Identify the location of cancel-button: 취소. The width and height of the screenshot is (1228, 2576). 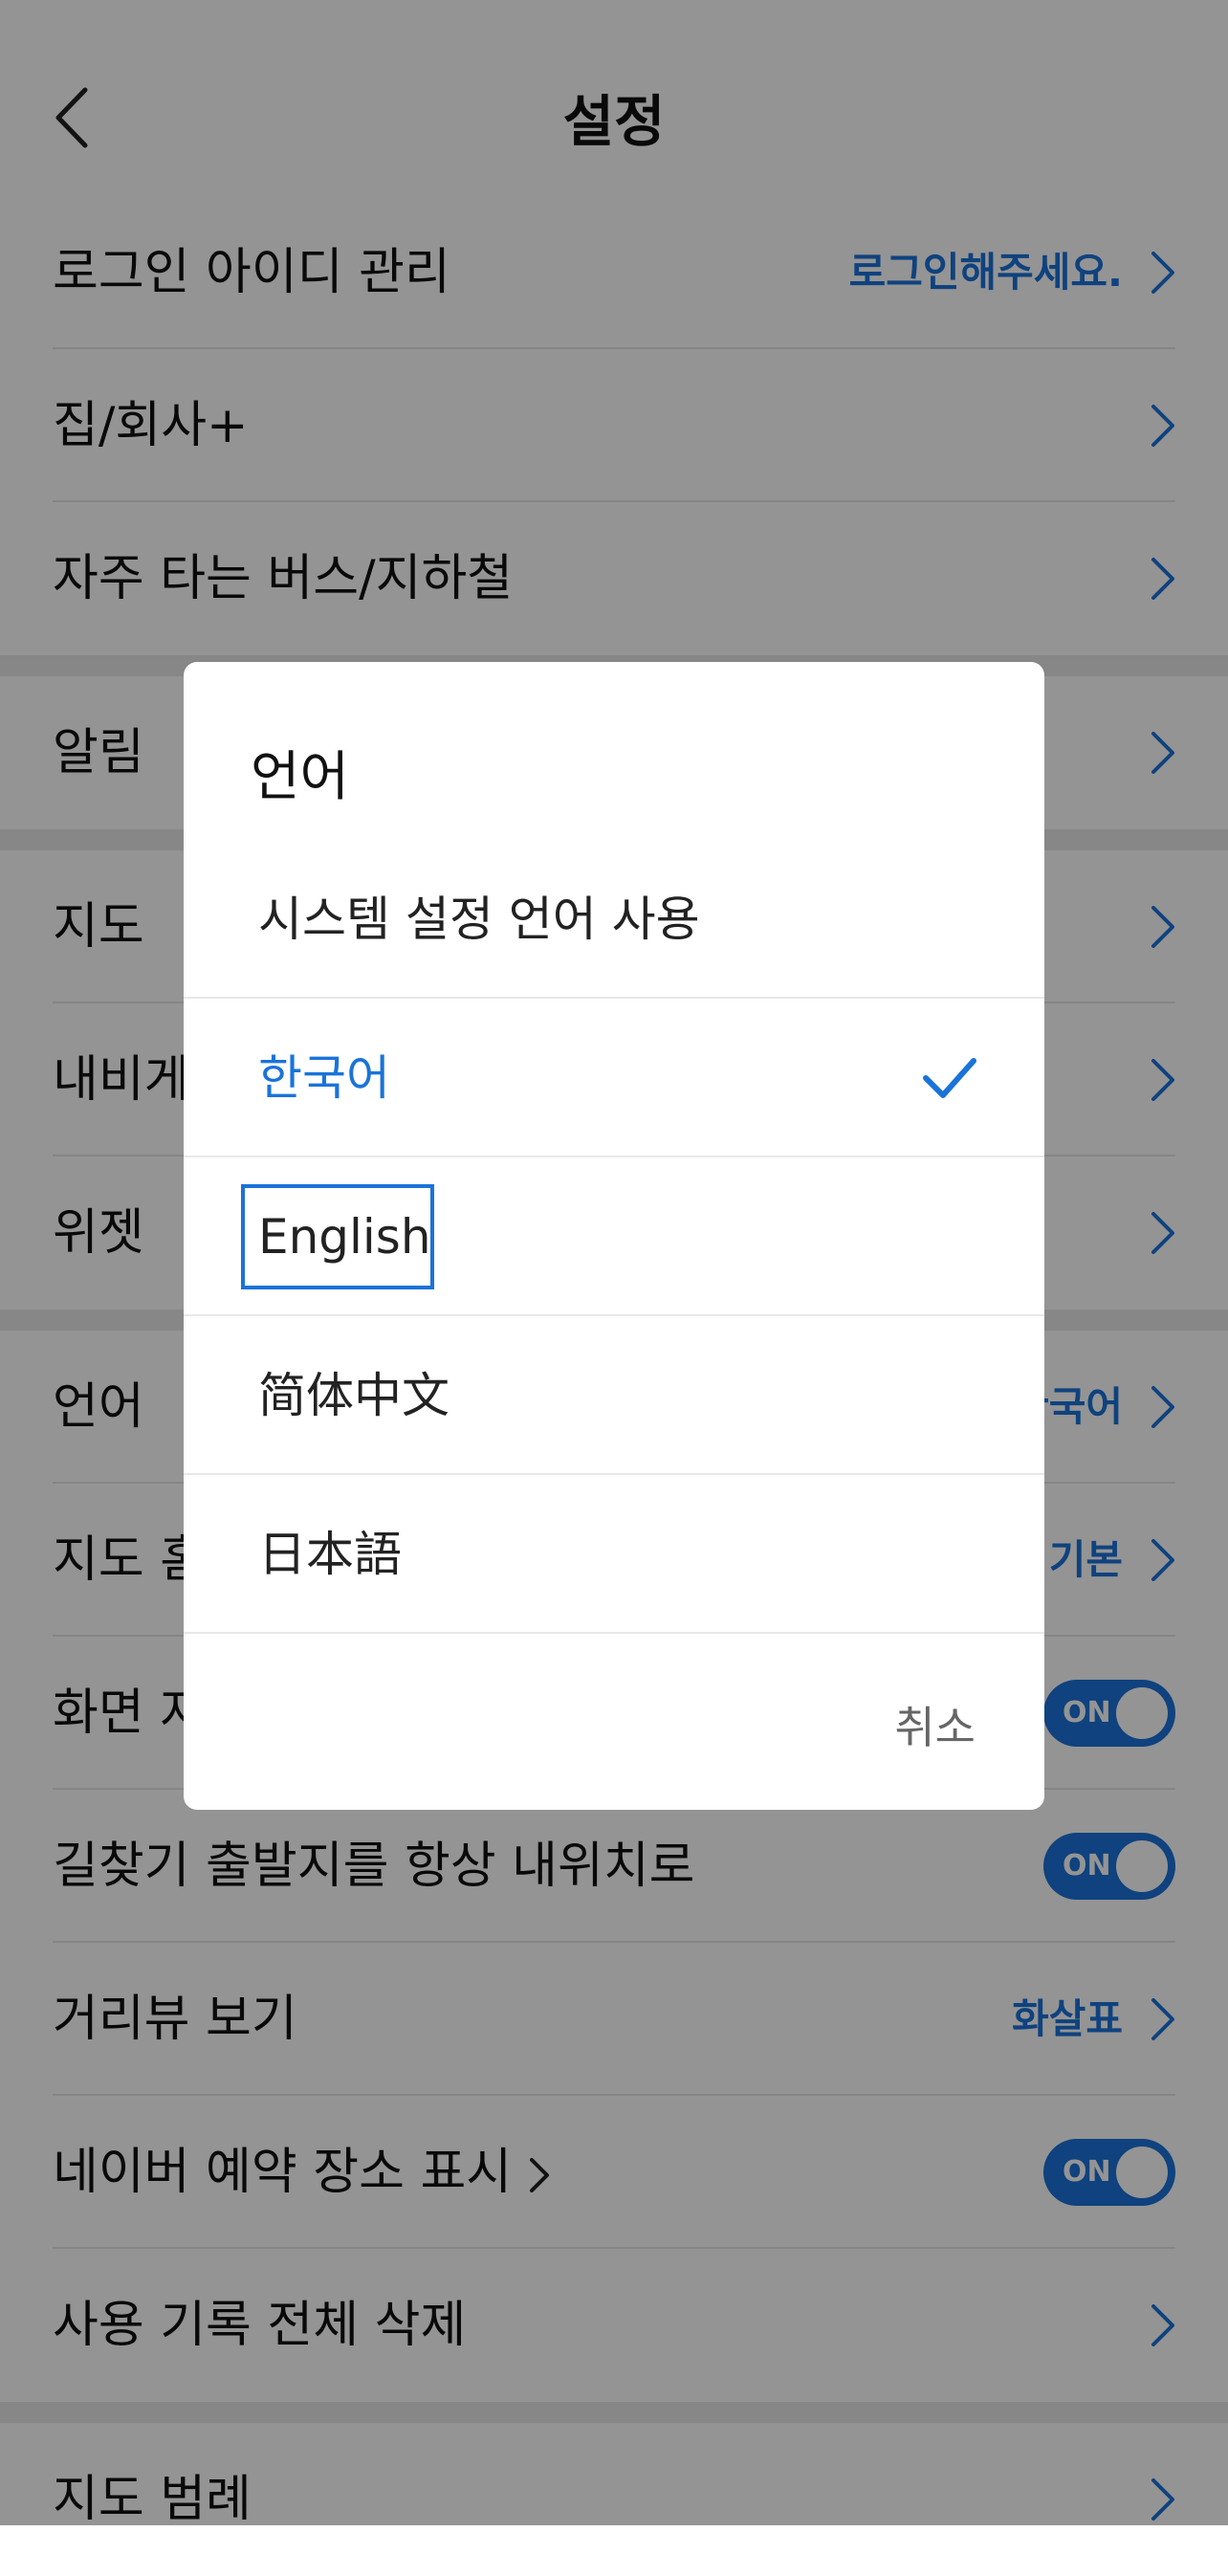
(935, 1724).